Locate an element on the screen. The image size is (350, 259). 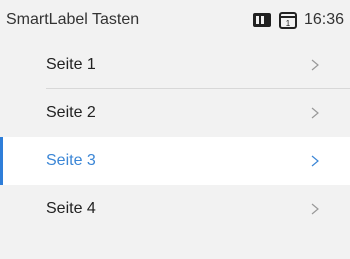
status-icons: 1 16:36 is located at coordinates (298, 20).